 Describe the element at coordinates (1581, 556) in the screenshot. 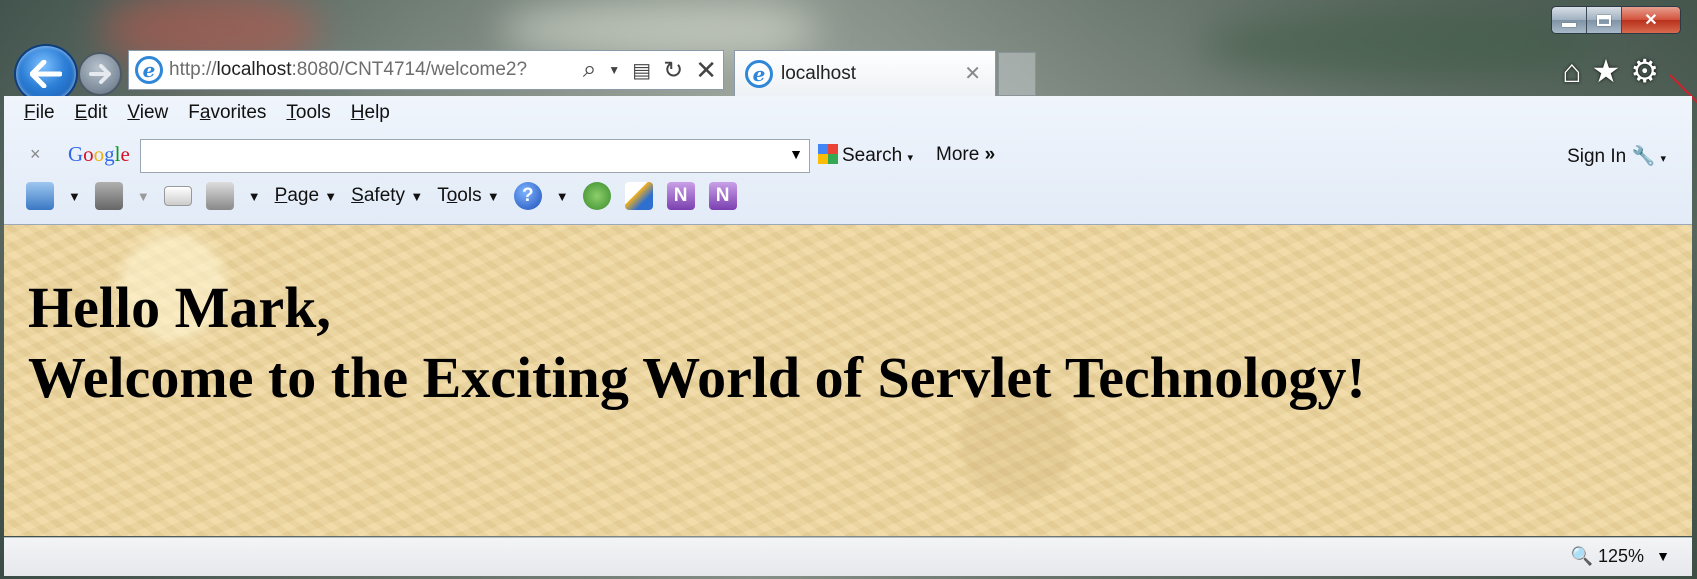

I see `zoom-icon: 🔍` at that location.